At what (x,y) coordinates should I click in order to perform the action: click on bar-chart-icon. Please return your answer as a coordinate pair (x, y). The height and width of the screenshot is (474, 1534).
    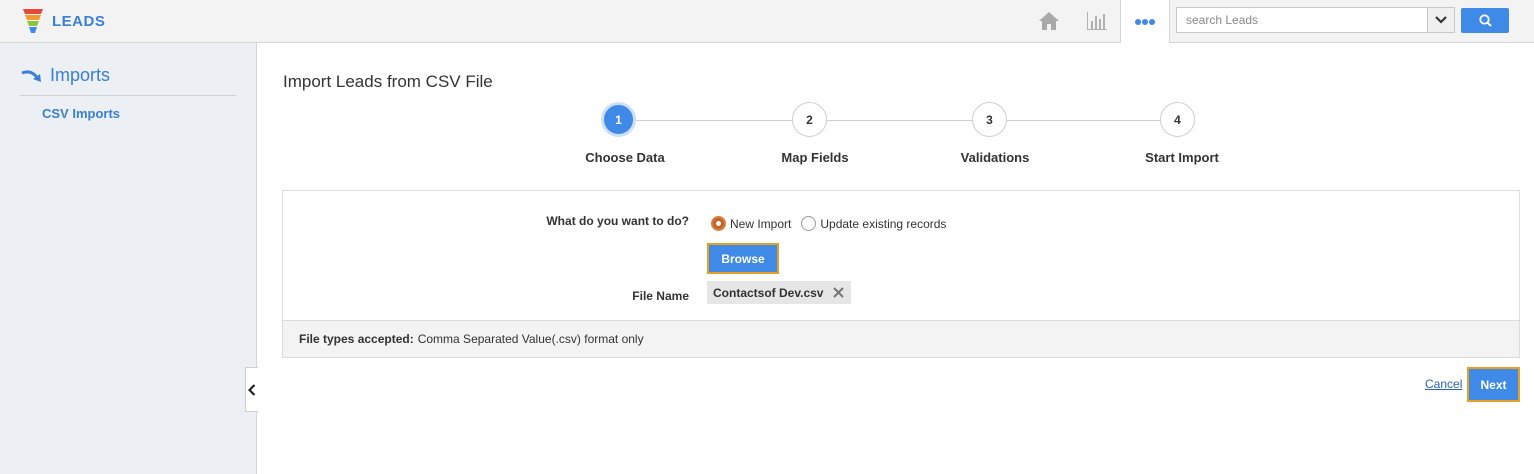
    Looking at the image, I should click on (1097, 21).